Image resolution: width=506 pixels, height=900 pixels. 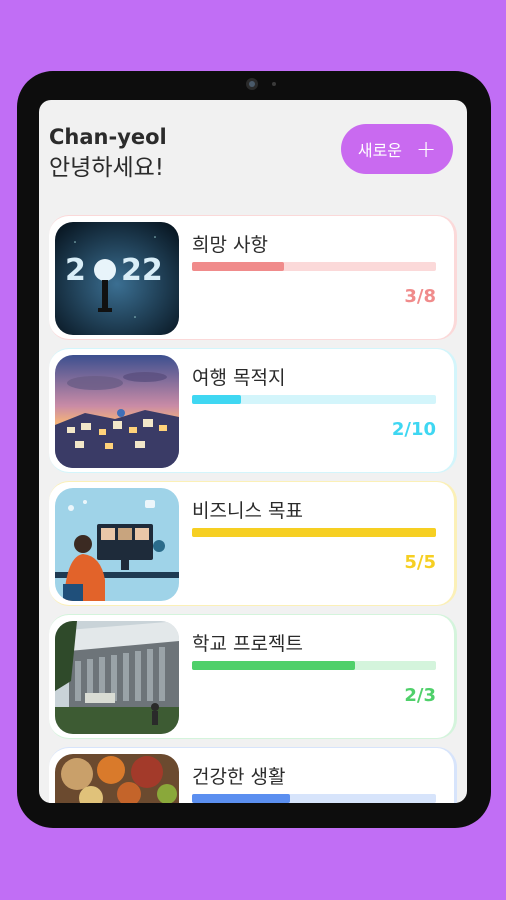 What do you see at coordinates (142, 270) in the screenshot?
I see `svg-text: 22` at bounding box center [142, 270].